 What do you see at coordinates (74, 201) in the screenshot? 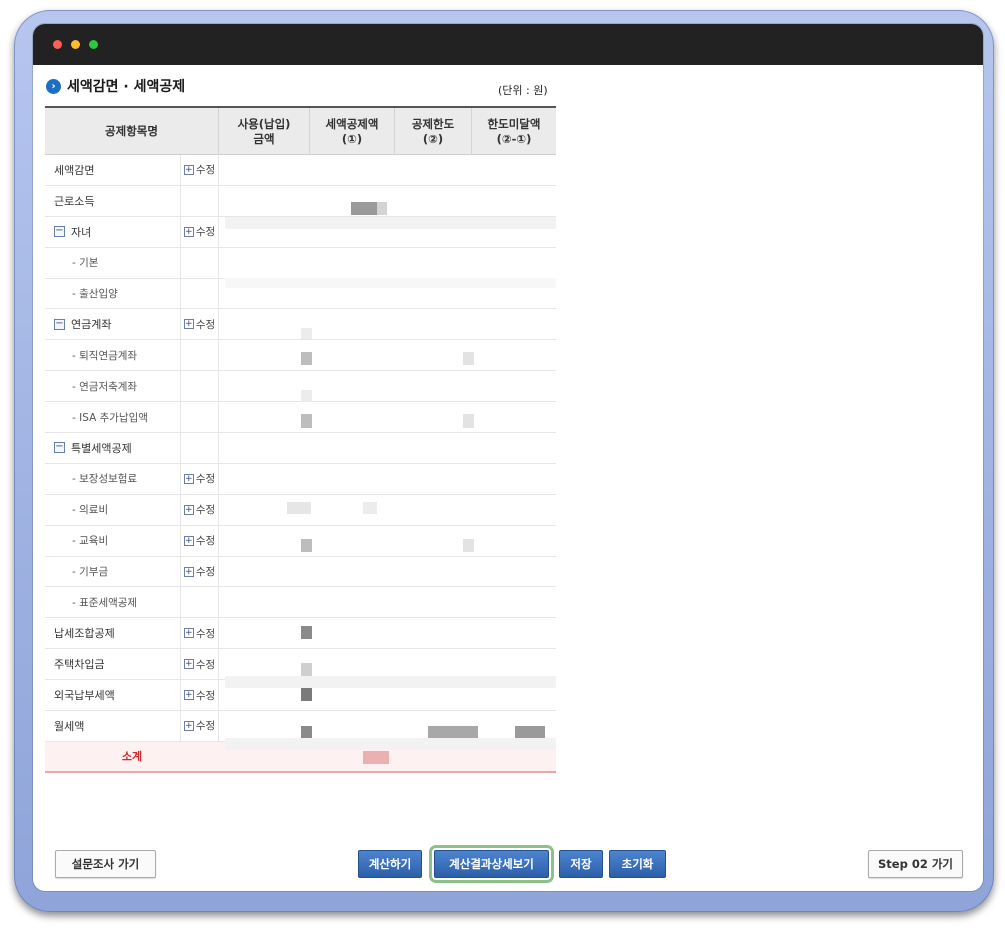
I see `row-label-text: 근로소득` at bounding box center [74, 201].